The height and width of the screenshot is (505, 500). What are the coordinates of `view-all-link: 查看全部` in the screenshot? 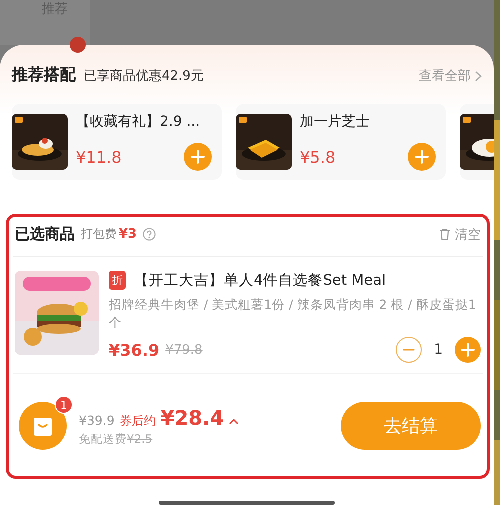 It's located at (450, 76).